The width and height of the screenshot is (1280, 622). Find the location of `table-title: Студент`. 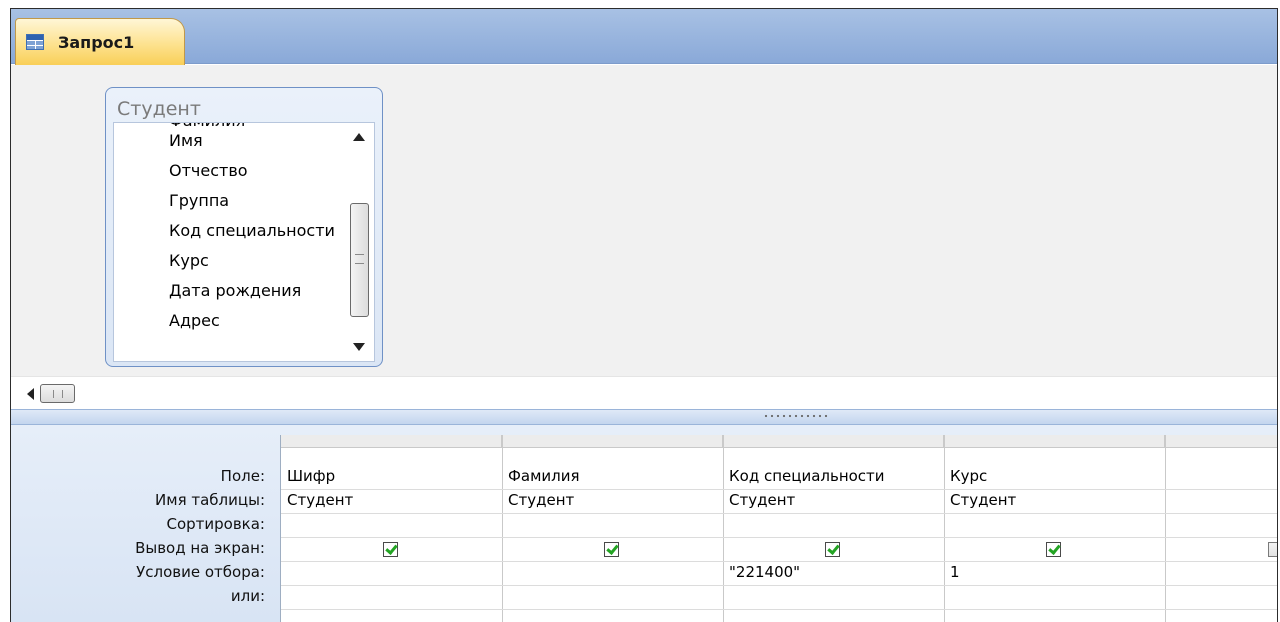

table-title: Студент is located at coordinates (159, 109).